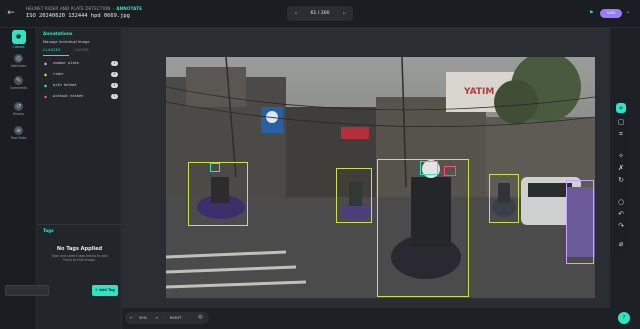  I want to click on menu-caret-icon: ⌄, so click(628, 12).